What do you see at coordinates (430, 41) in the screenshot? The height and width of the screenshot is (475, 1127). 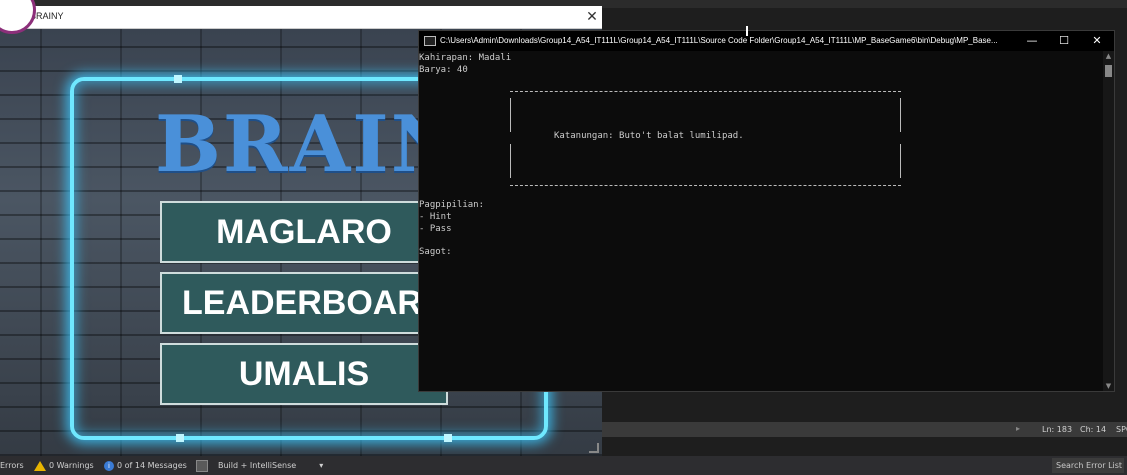 I see `console-app-icon` at bounding box center [430, 41].